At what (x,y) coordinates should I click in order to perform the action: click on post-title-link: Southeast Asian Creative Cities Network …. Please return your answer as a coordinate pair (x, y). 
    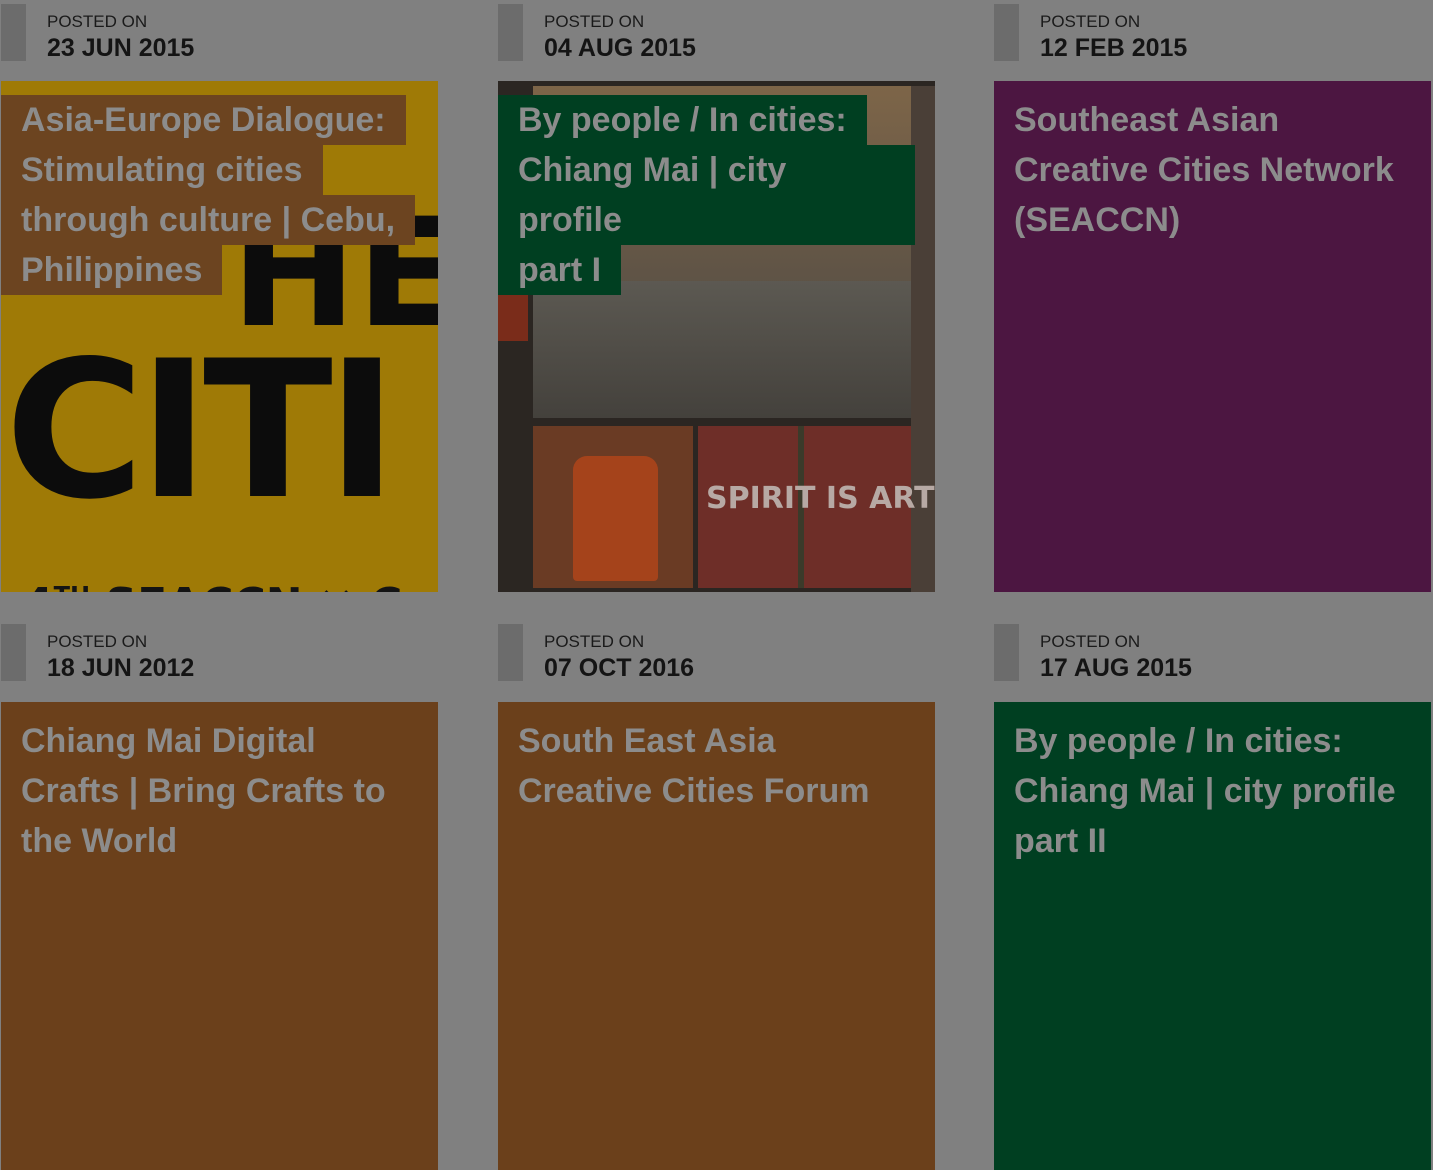
    Looking at the image, I should click on (1212, 170).